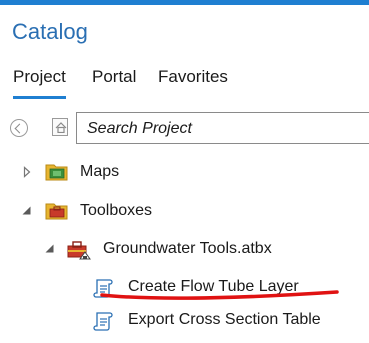 This screenshot has width=369, height=343. What do you see at coordinates (100, 171) in the screenshot?
I see `tree-item-label: Maps` at bounding box center [100, 171].